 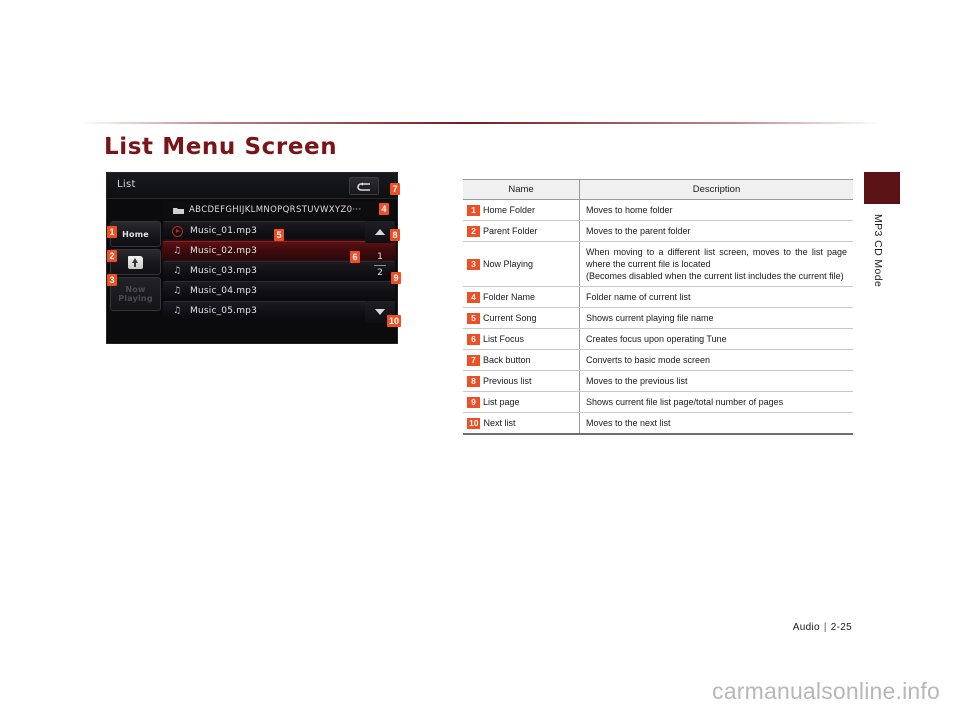 What do you see at coordinates (224, 231) in the screenshot?
I see `file-name: Music_01.mp3` at bounding box center [224, 231].